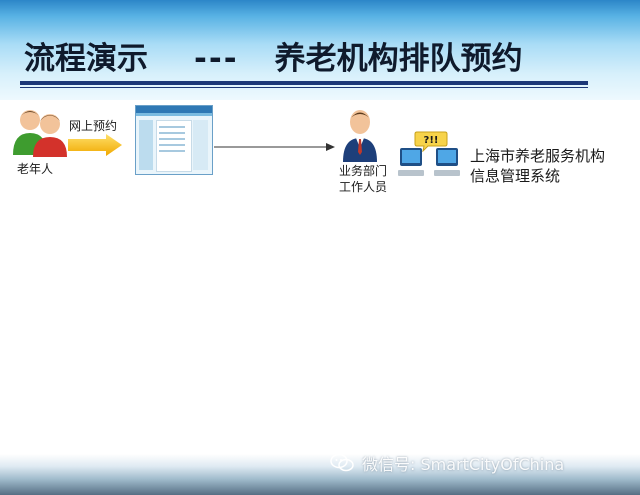 The image size is (640, 495). I want to click on title-dash: ---, so click(216, 59).